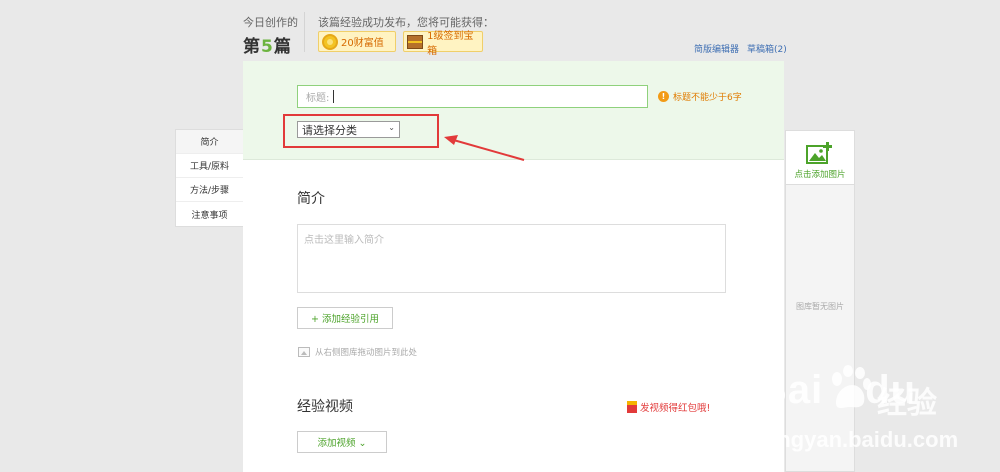 This screenshot has width=1000, height=472. Describe the element at coordinates (663, 96) in the screenshot. I see `warning-icon: !` at that location.